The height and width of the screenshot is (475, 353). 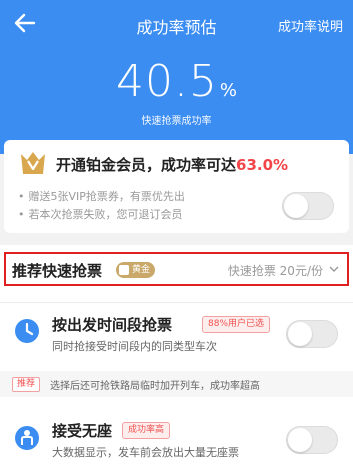 I want to click on accept-no-seat-title: 接受无座, so click(x=82, y=431).